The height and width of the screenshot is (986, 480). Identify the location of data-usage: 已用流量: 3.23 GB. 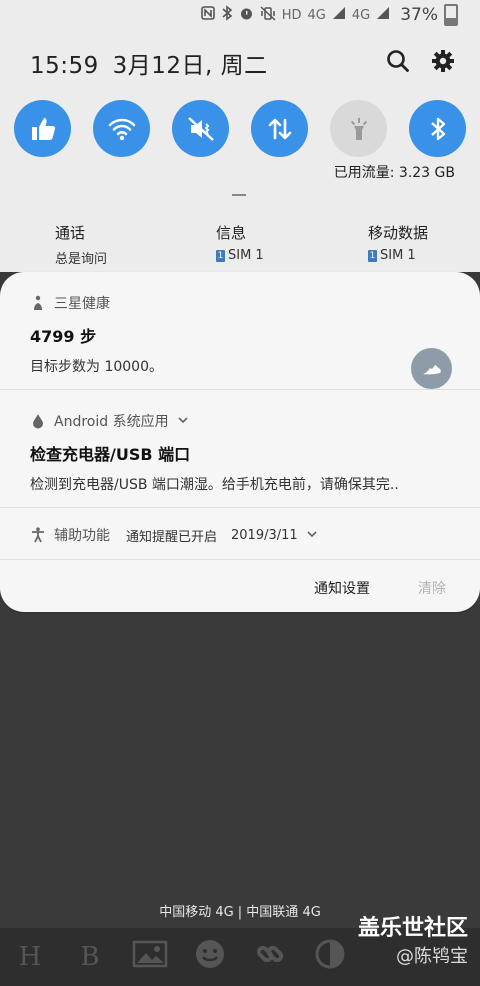
(394, 172).